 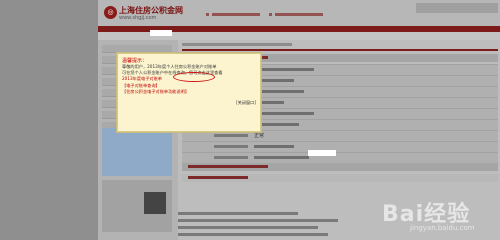 What do you see at coordinates (340, 50) in the screenshot?
I see `section-divider` at bounding box center [340, 50].